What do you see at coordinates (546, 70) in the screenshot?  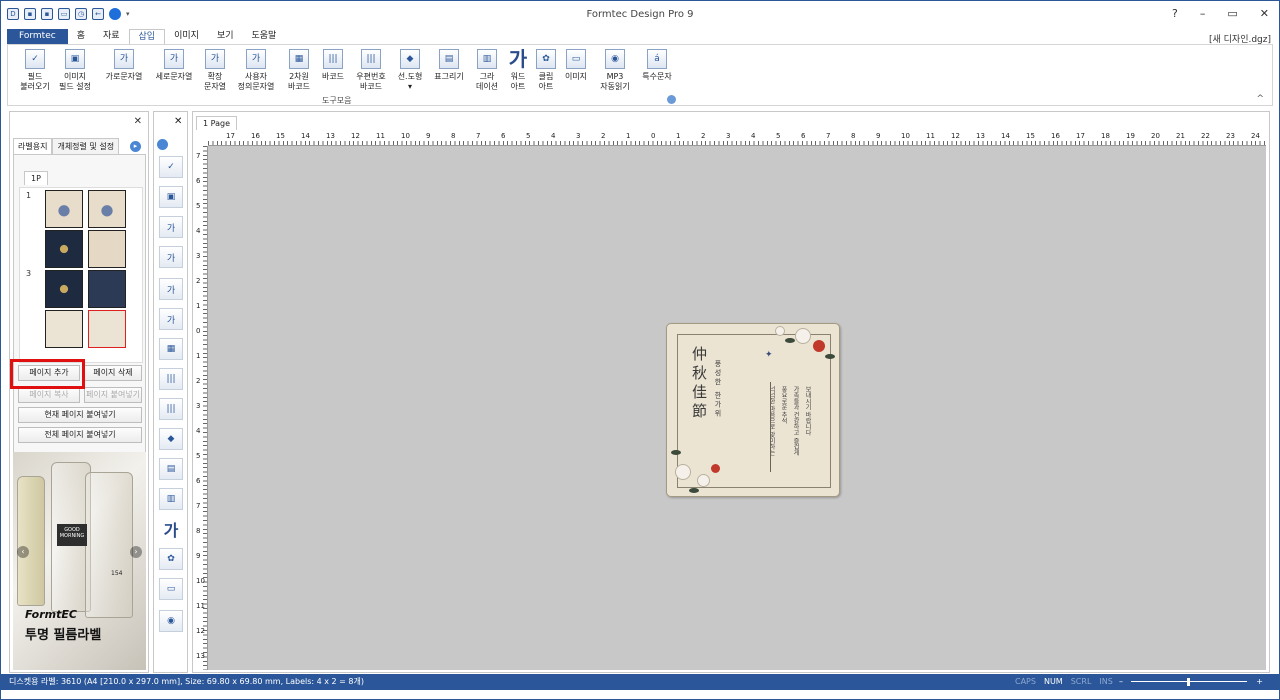 I see `clip-art-button: ✿ 클립 아트` at bounding box center [546, 70].